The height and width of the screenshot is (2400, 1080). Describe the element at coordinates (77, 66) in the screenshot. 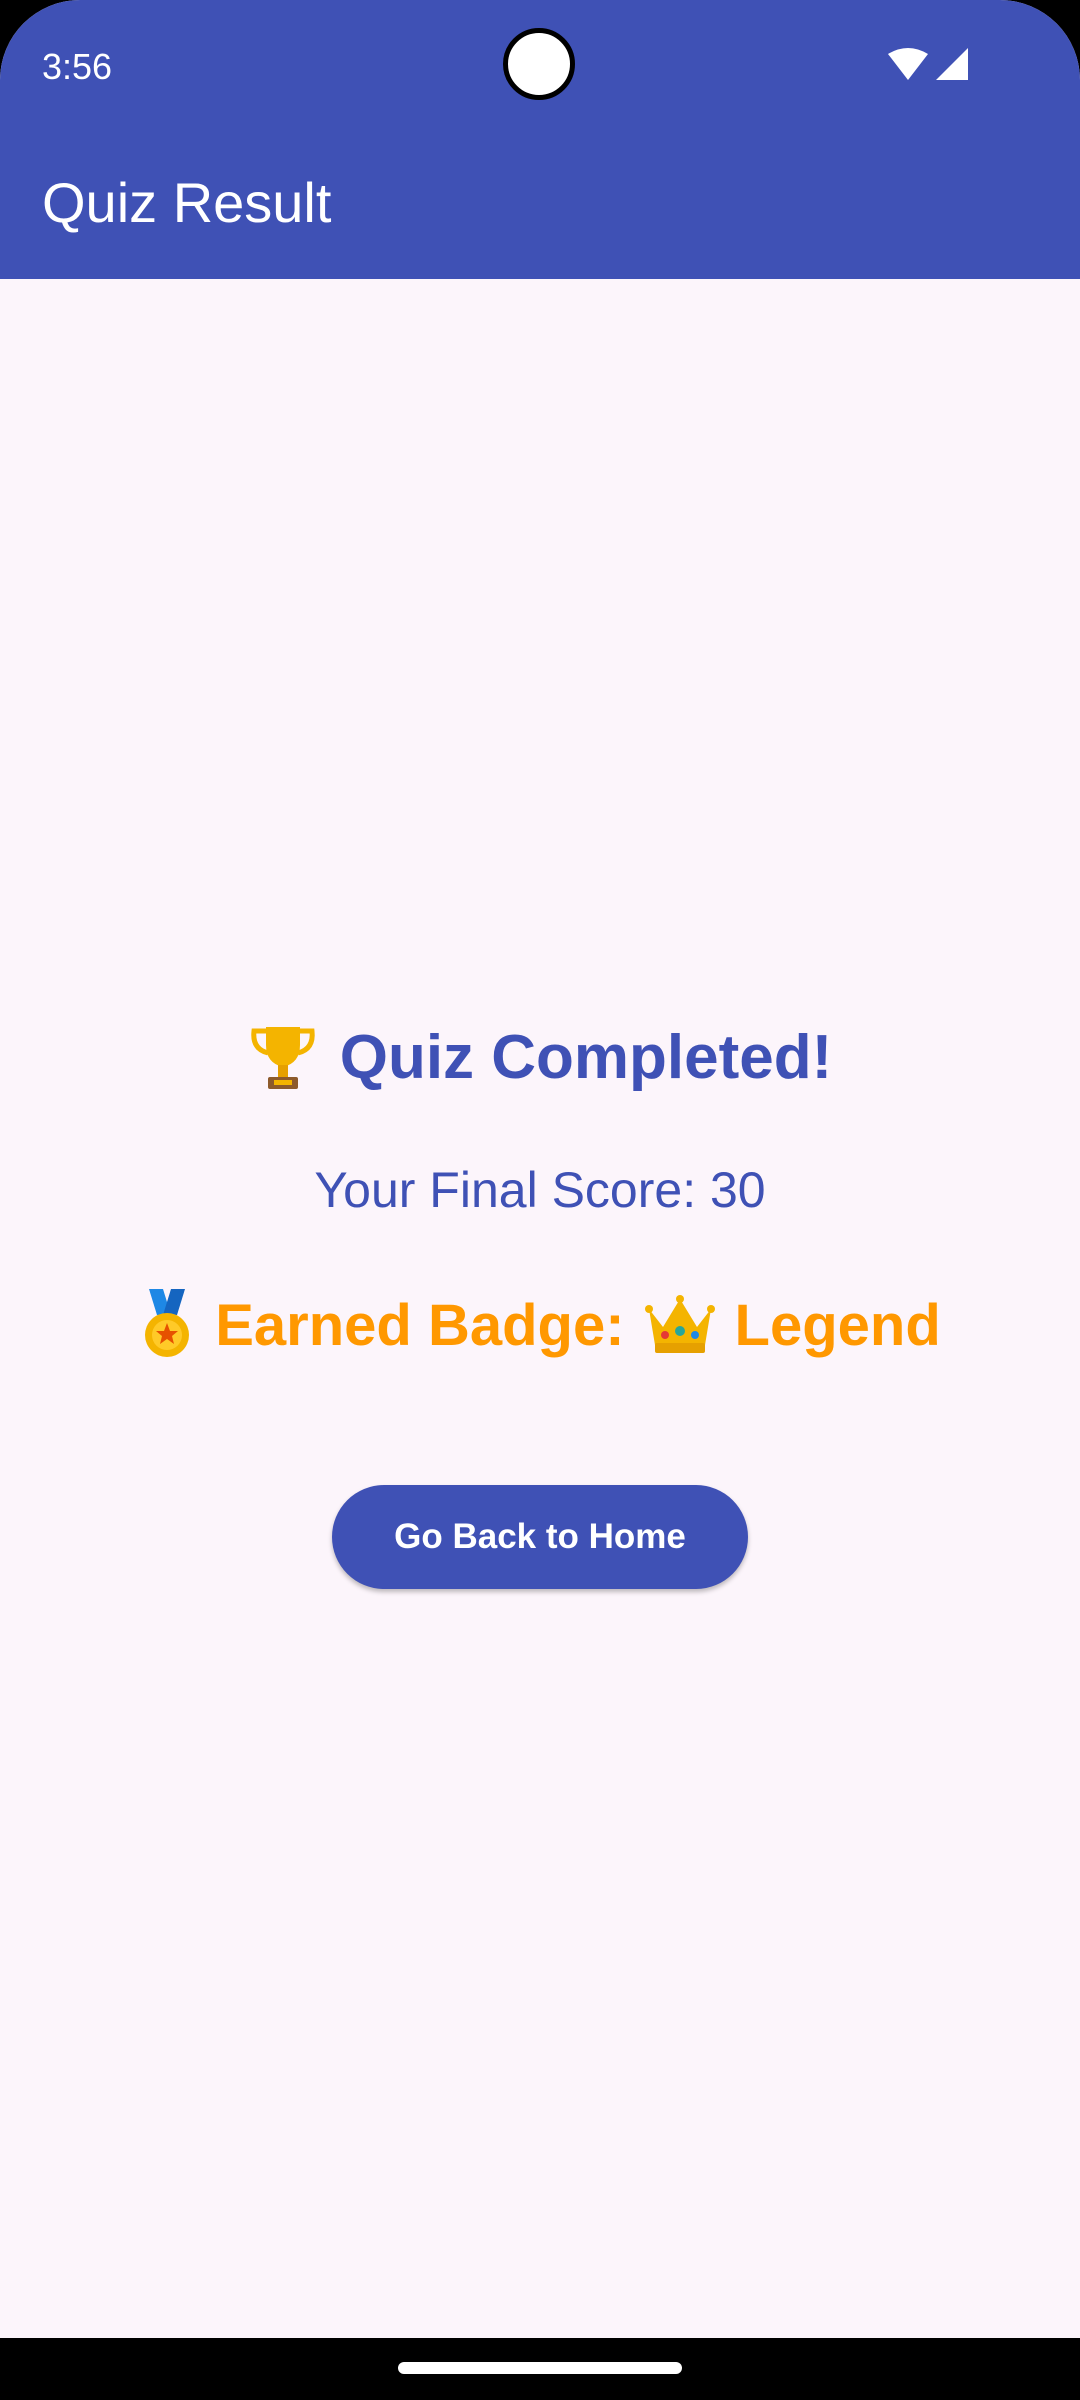

I see `status-time: 3:56` at that location.